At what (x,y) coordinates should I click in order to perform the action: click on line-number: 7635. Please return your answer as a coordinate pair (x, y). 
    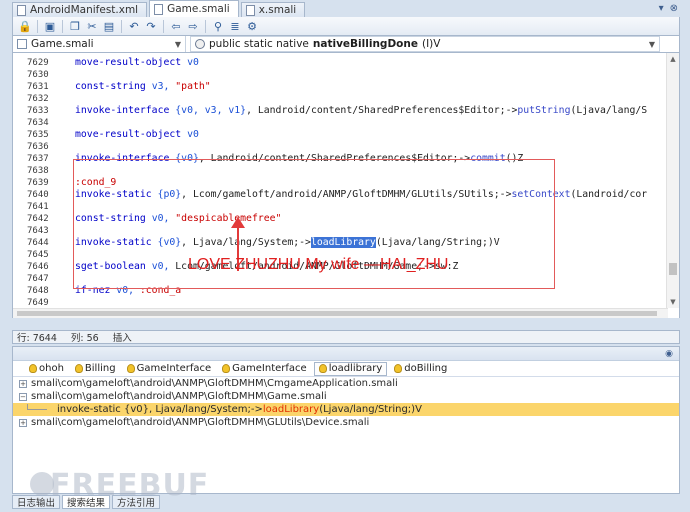
    Looking at the image, I should click on (38, 135).